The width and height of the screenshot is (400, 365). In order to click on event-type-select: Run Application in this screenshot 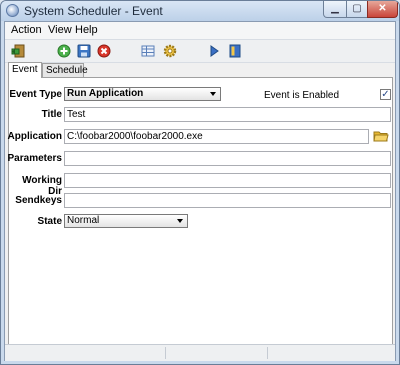, I will do `click(142, 94)`.